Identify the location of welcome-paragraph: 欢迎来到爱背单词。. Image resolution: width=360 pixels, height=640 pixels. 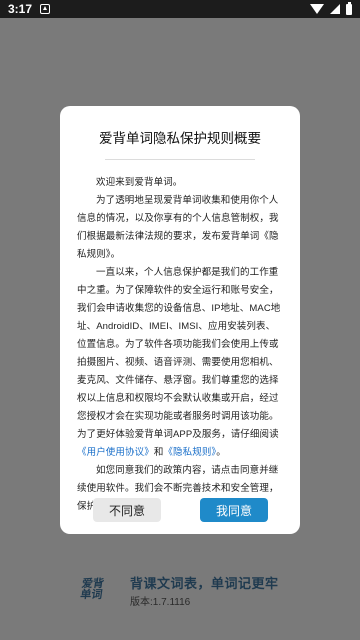
(139, 182).